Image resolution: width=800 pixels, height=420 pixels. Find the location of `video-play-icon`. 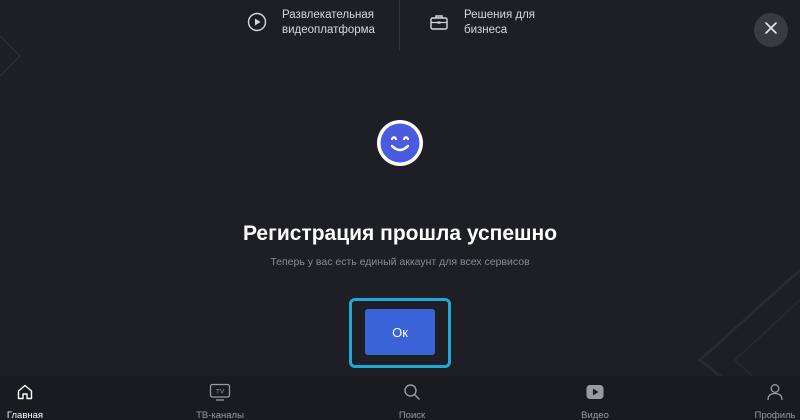

video-play-icon is located at coordinates (595, 392).